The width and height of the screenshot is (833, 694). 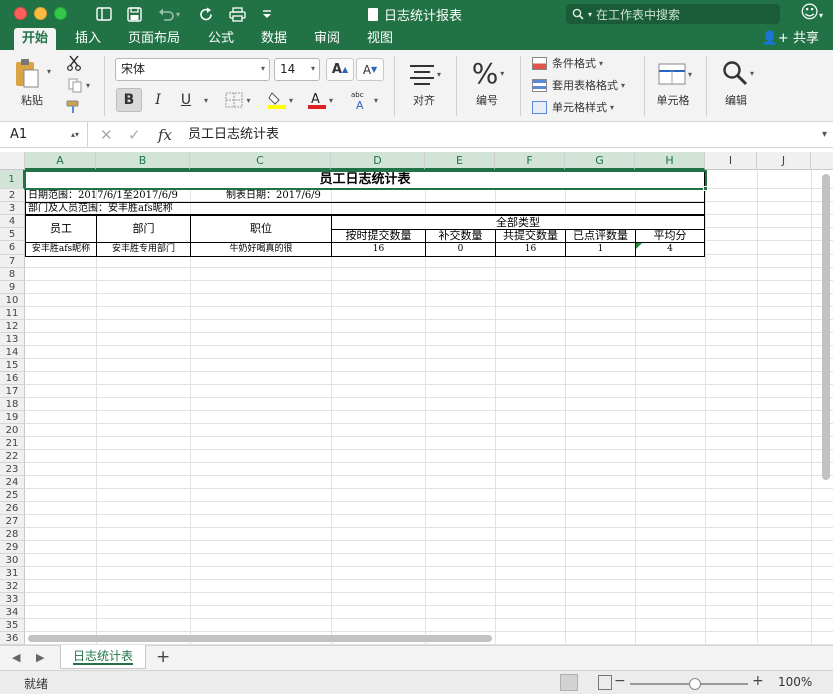 What do you see at coordinates (670, 249) in the screenshot?
I see `data-avg: 4` at bounding box center [670, 249].